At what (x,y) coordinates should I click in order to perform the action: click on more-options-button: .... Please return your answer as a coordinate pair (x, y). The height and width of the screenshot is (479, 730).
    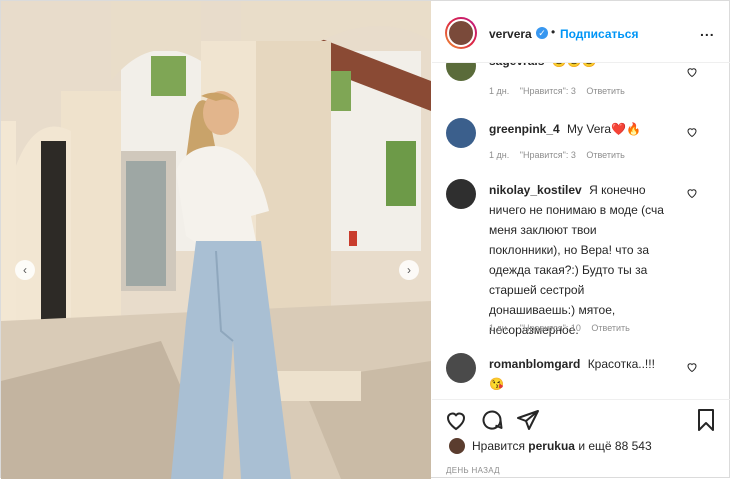
    Looking at the image, I should click on (707, 31).